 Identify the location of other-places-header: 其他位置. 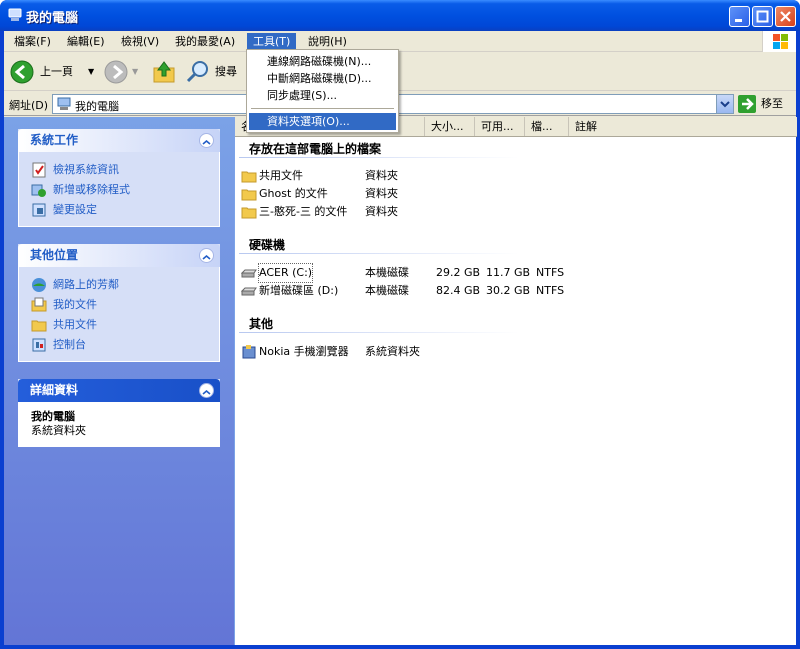
(119, 255).